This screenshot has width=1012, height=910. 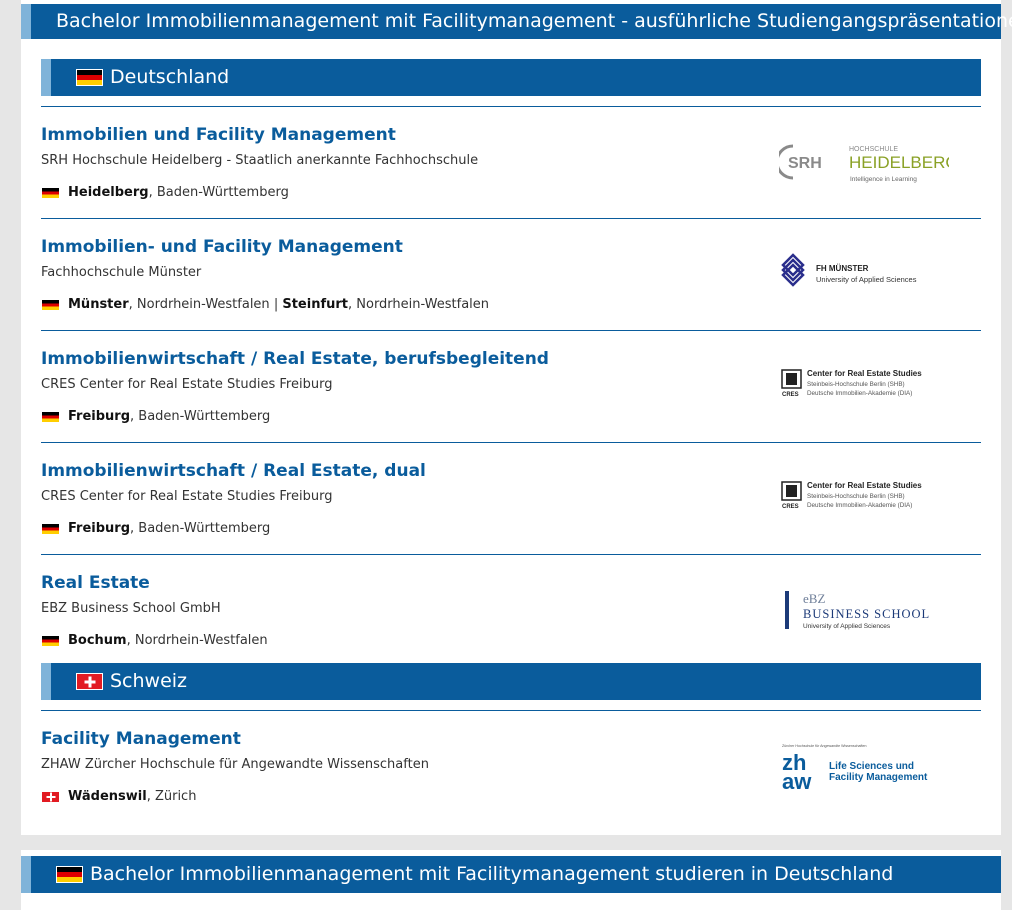 What do you see at coordinates (883, 179) in the screenshot?
I see `logo-claim: Intelligence in Learning` at bounding box center [883, 179].